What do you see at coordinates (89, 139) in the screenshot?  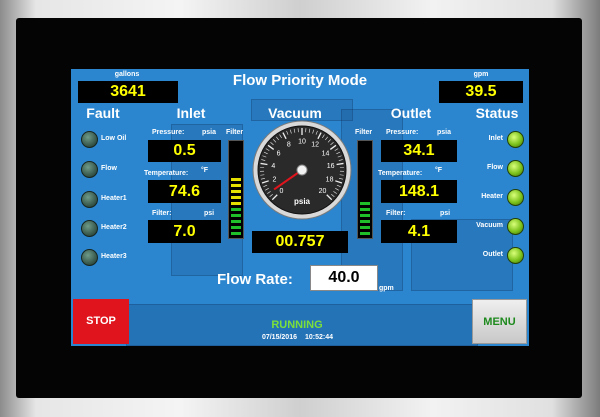 I see `fault-low-oil-indicator` at bounding box center [89, 139].